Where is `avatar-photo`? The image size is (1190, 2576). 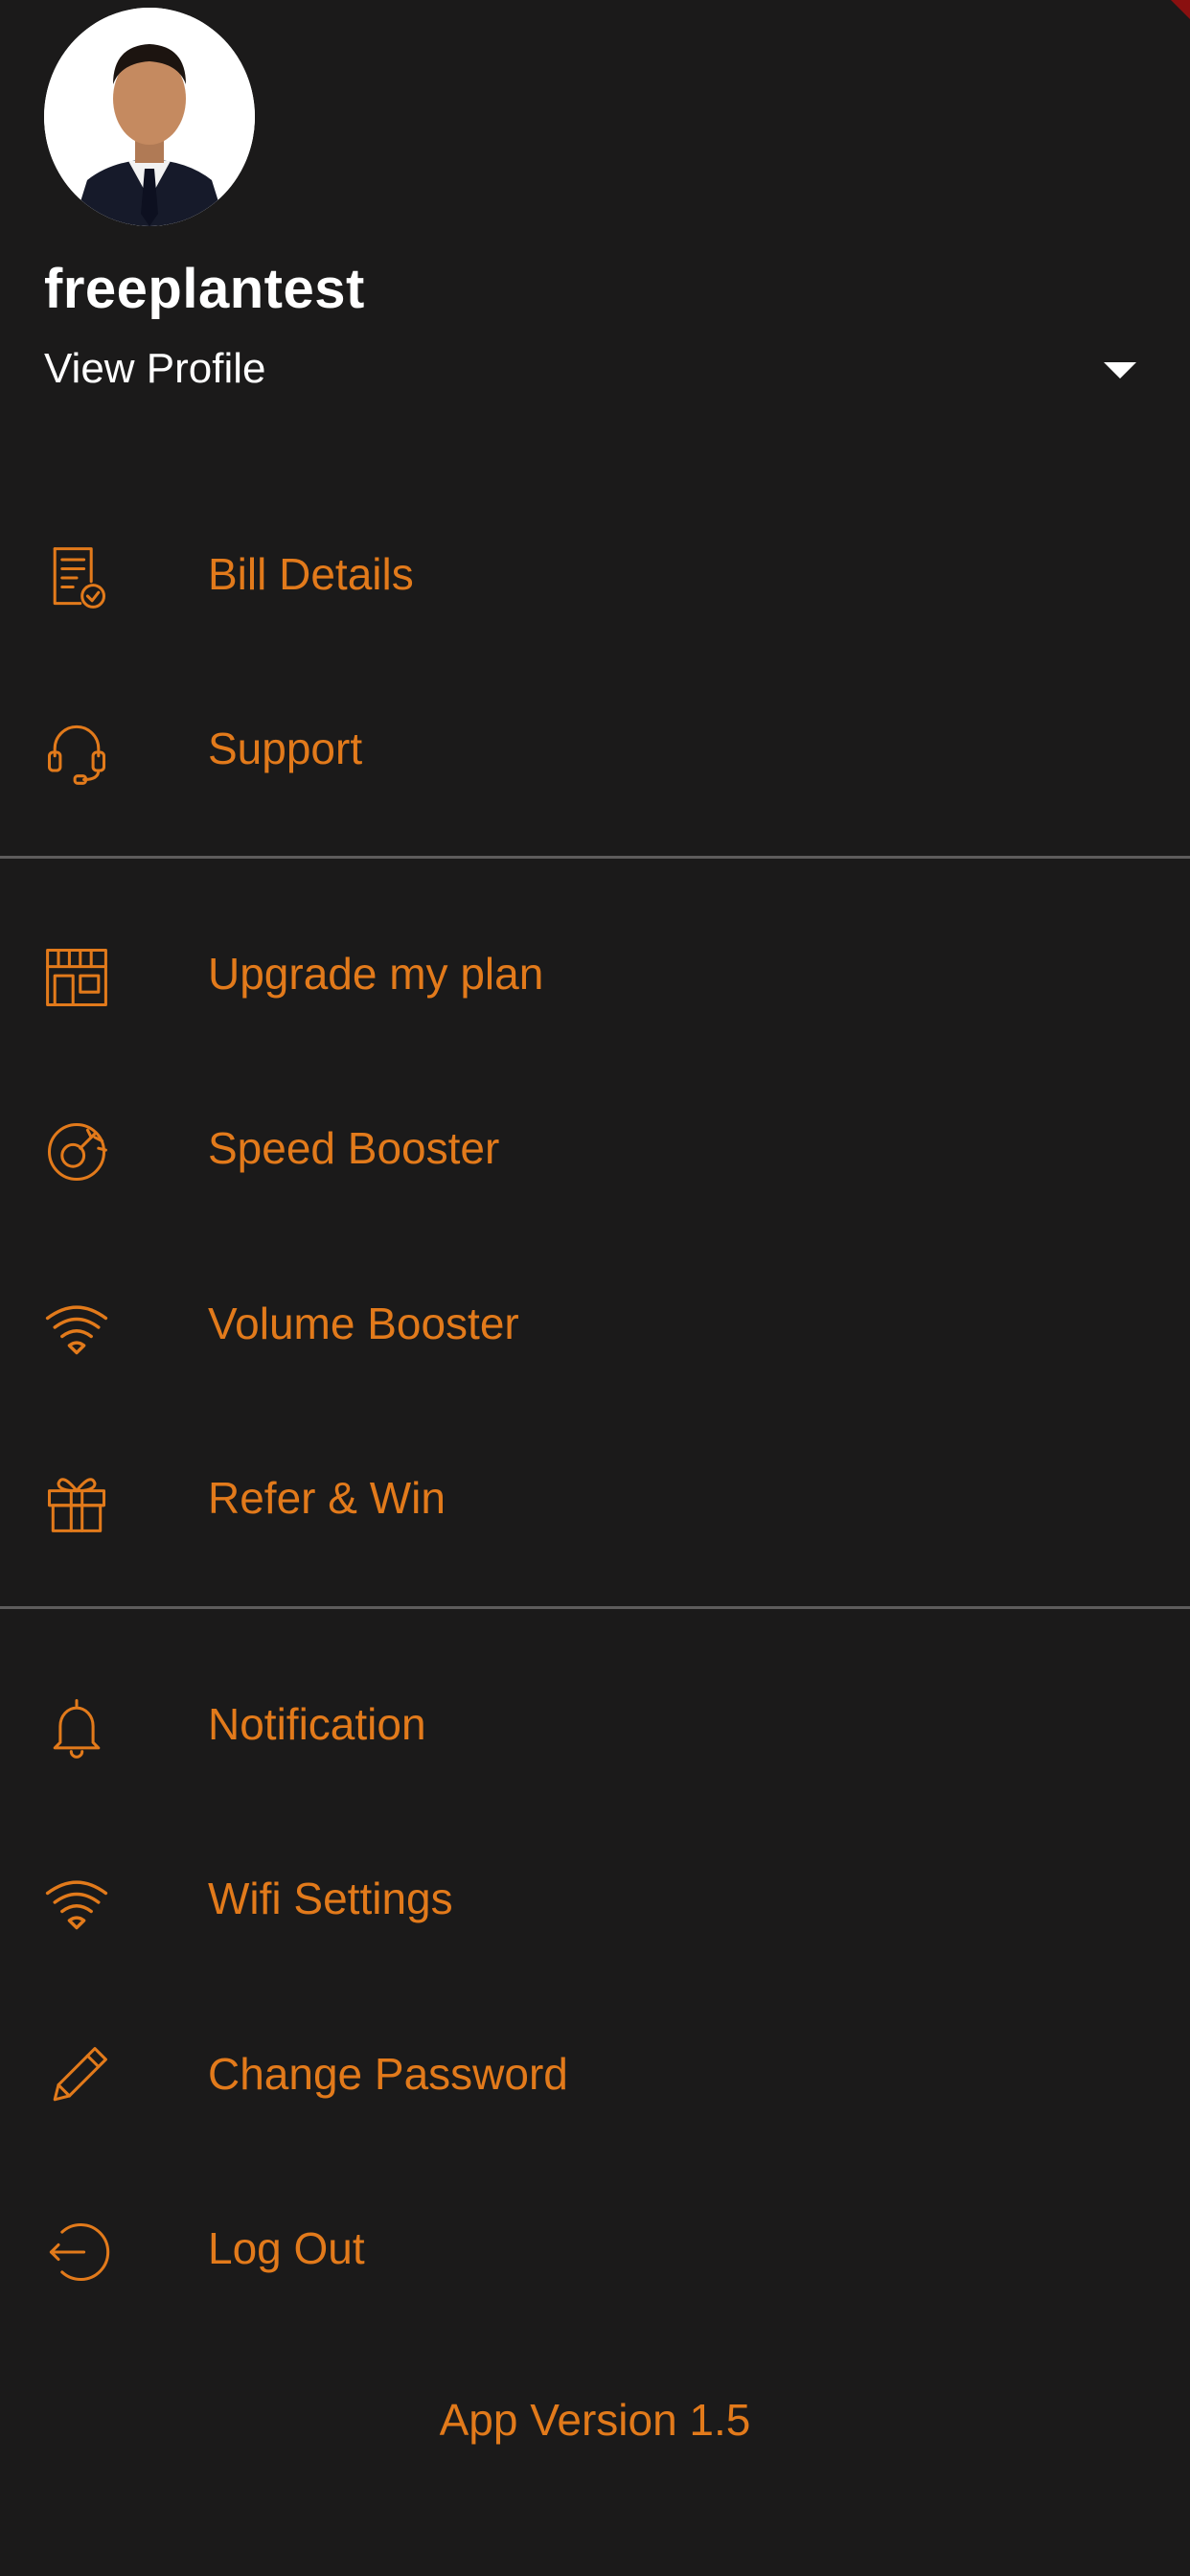
avatar-photo is located at coordinates (150, 117).